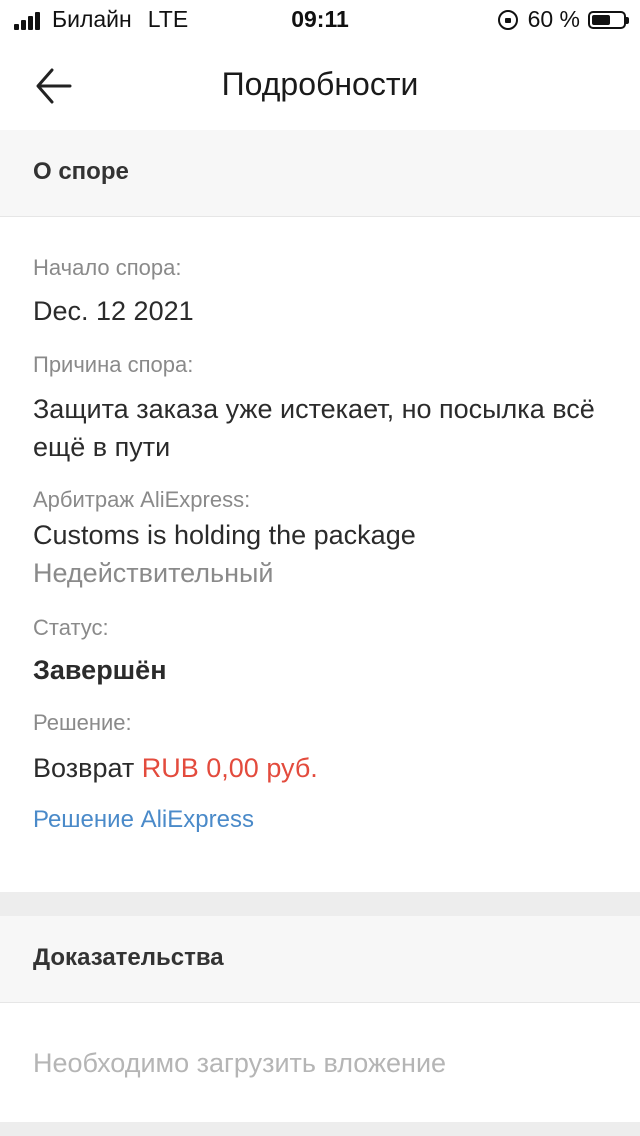 Image resolution: width=640 pixels, height=1136 pixels. I want to click on resolution-prefix: Возврат, so click(84, 768).